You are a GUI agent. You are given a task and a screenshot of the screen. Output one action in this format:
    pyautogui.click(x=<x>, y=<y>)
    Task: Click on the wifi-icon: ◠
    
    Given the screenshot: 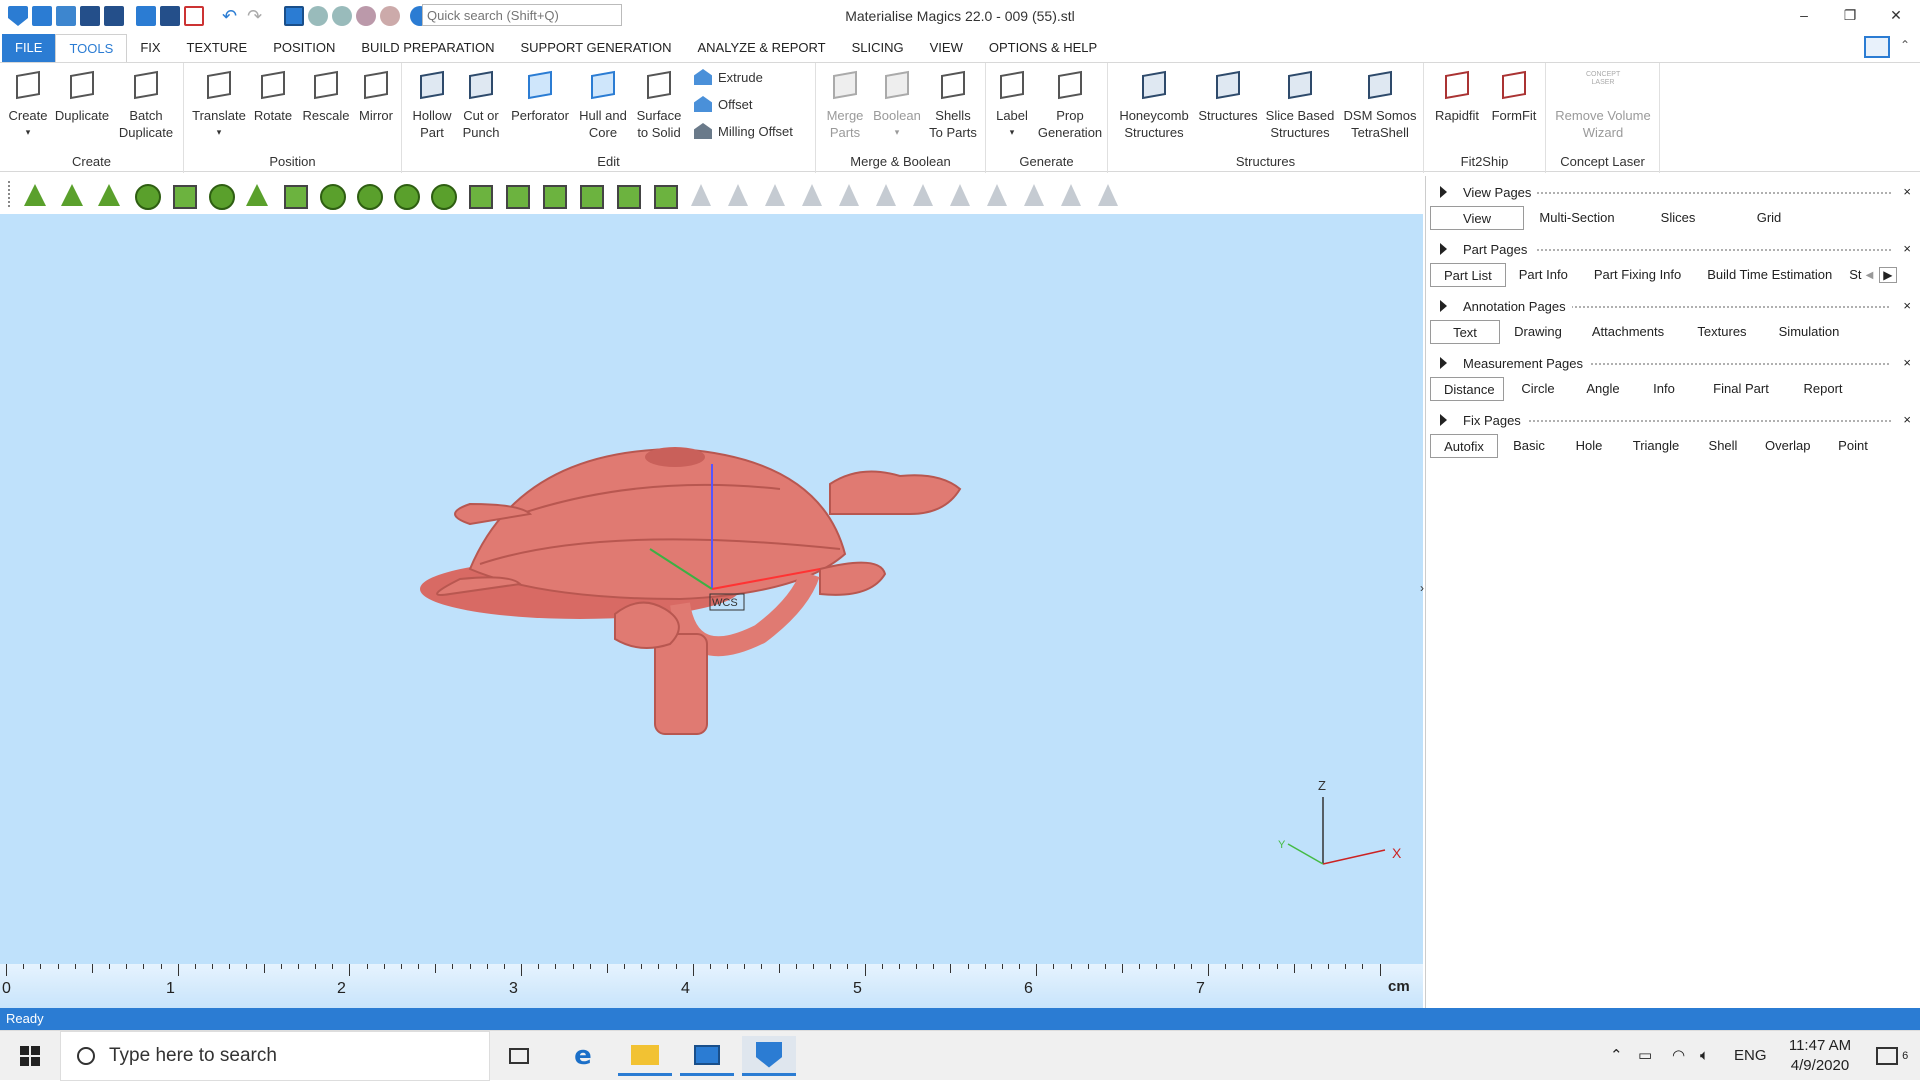 What is the action you would take?
    pyautogui.click(x=1678, y=1056)
    